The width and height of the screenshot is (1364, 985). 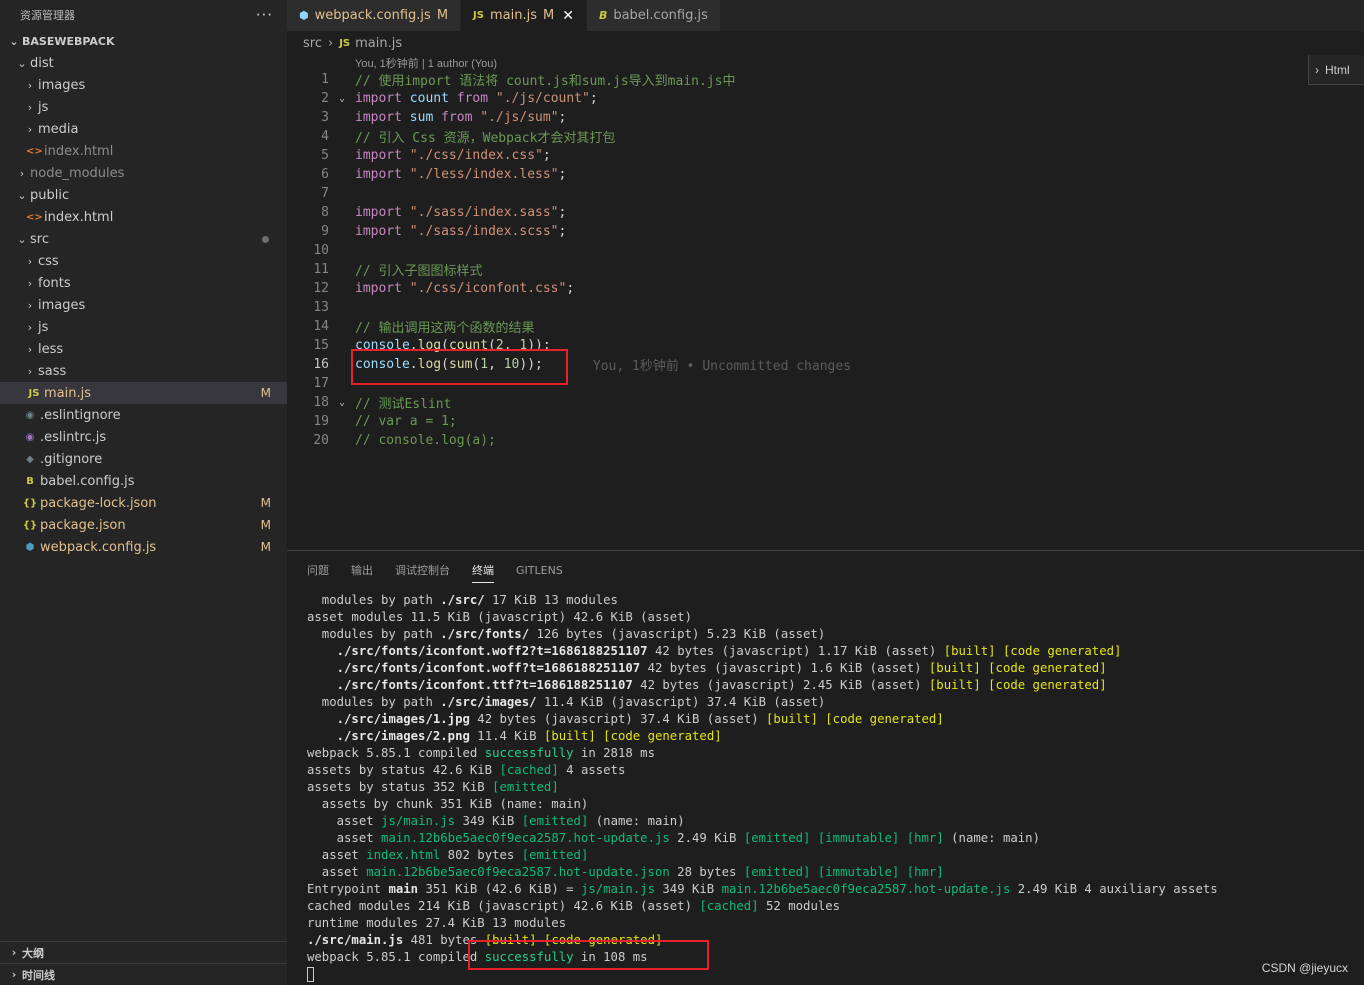 I want to click on babel-icon: B, so click(x=30, y=481).